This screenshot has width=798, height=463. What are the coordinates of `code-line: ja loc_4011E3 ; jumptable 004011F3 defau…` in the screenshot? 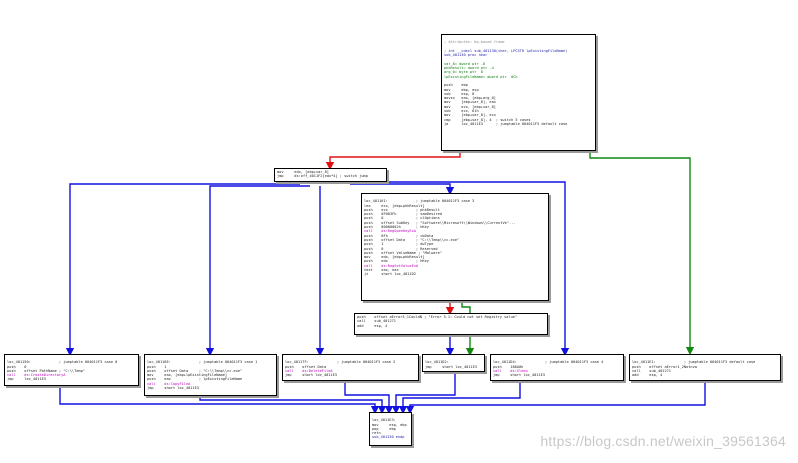 It's located at (506, 123).